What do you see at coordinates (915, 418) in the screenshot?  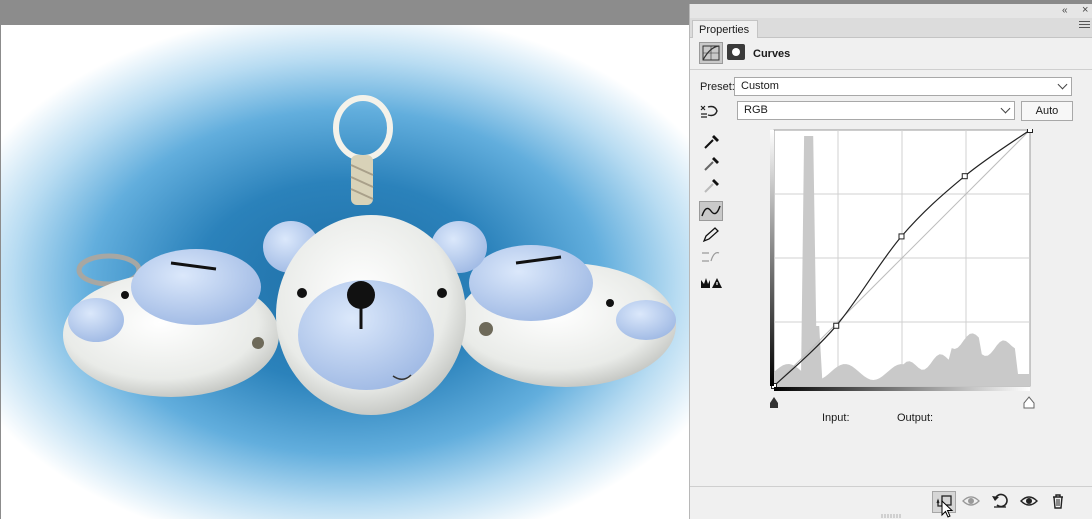 I see `output-label: Output:` at bounding box center [915, 418].